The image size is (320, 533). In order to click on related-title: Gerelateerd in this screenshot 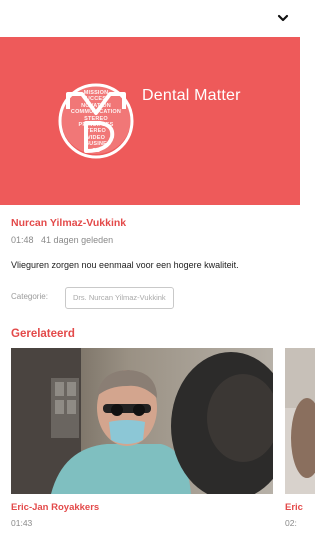, I will do `click(43, 334)`.